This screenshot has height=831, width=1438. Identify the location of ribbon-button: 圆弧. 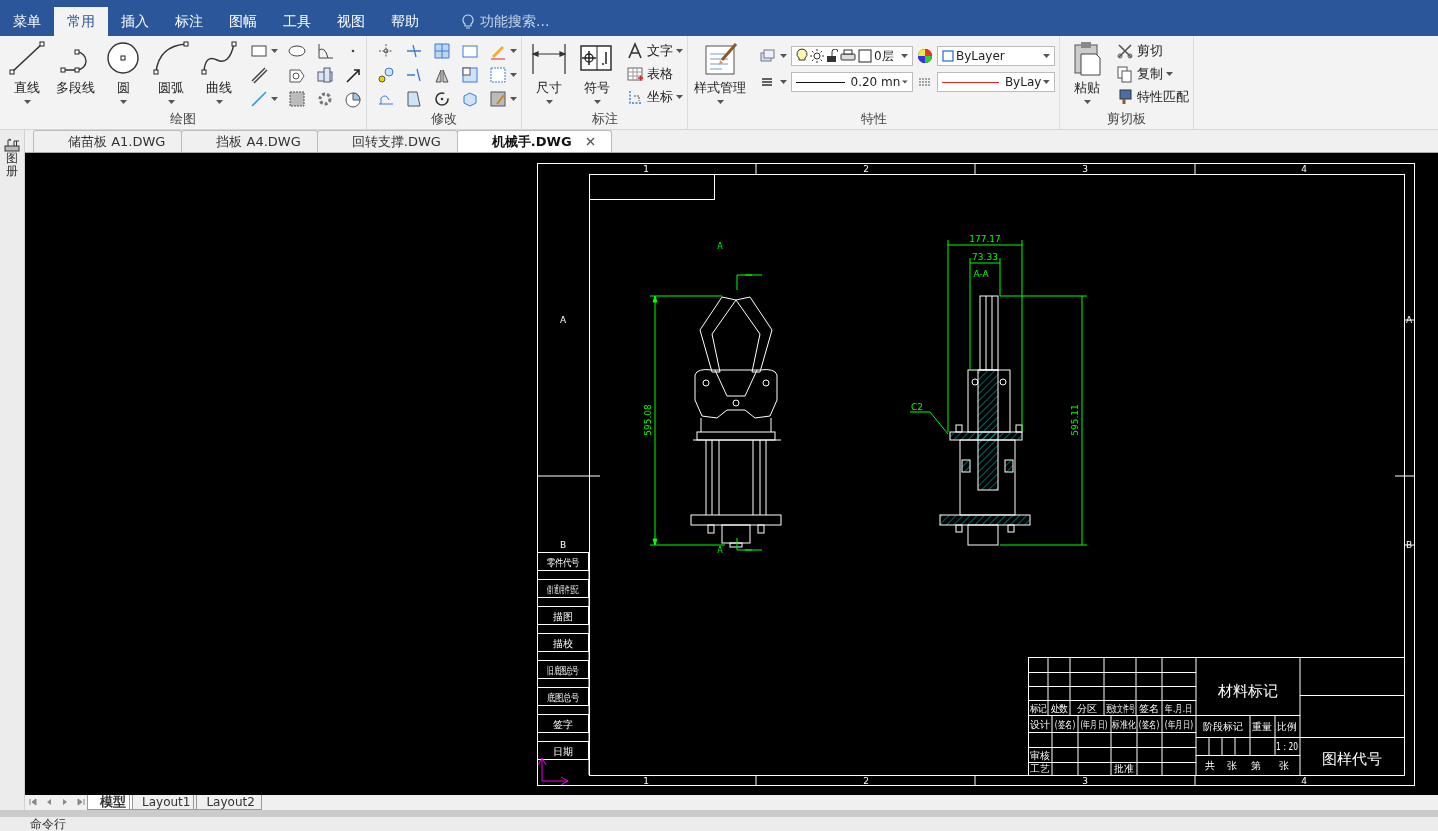
(171, 72).